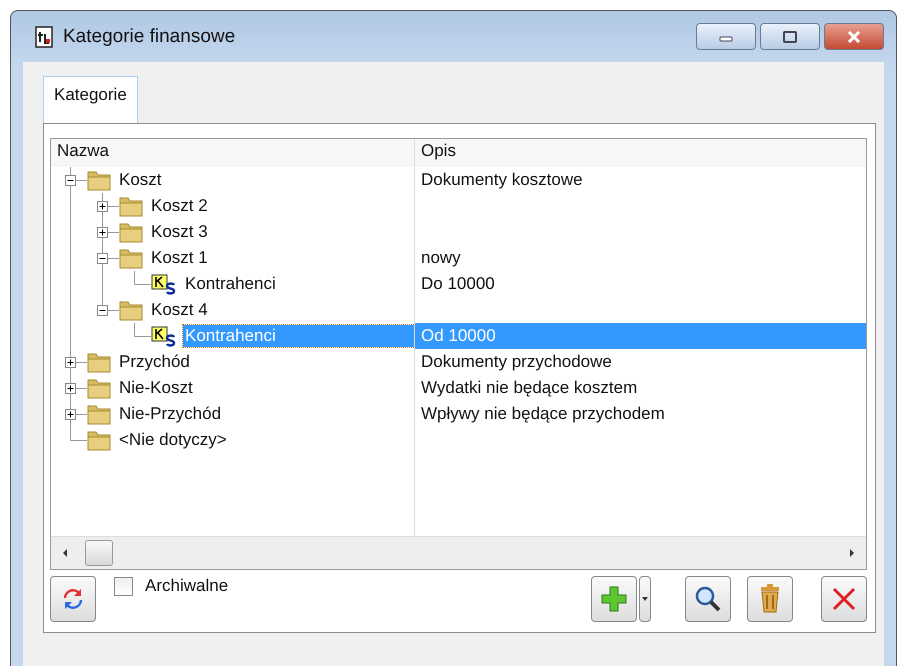 This screenshot has height=666, width=907. What do you see at coordinates (65, 553) in the screenshot?
I see `scroll-left-icon` at bounding box center [65, 553].